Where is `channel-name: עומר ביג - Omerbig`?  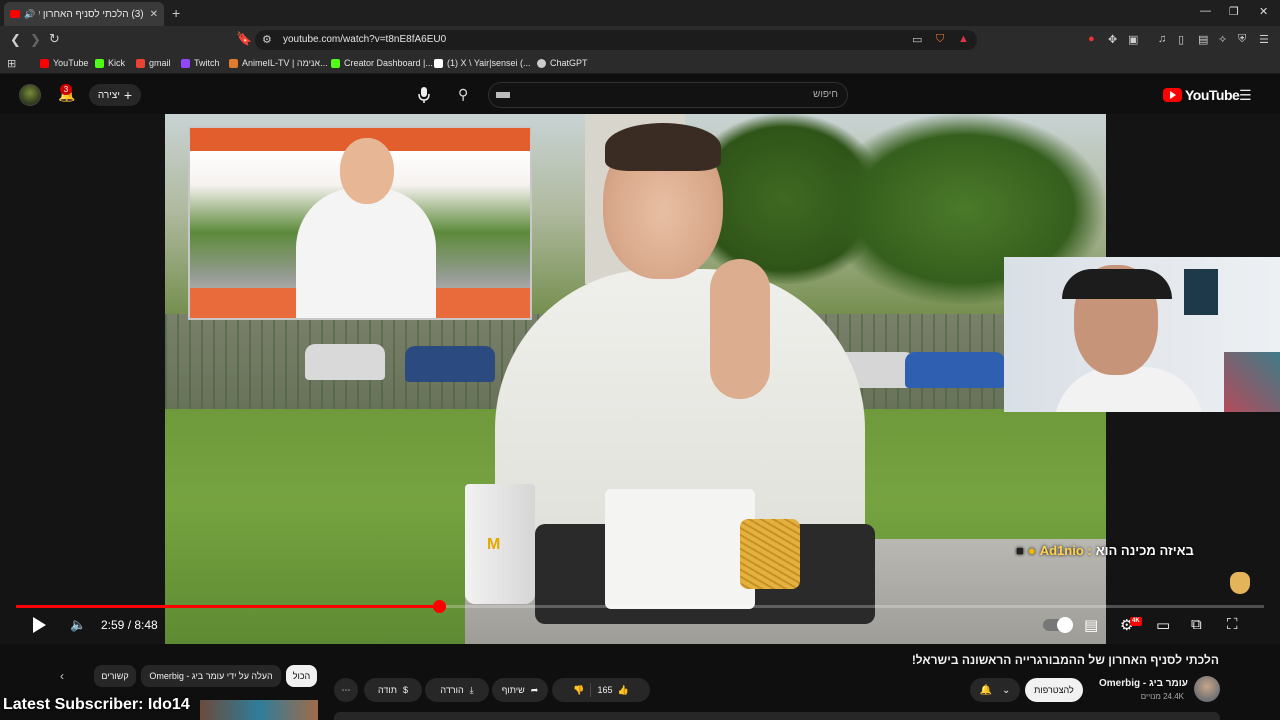 channel-name: עומר ביג - Omerbig is located at coordinates (1143, 683).